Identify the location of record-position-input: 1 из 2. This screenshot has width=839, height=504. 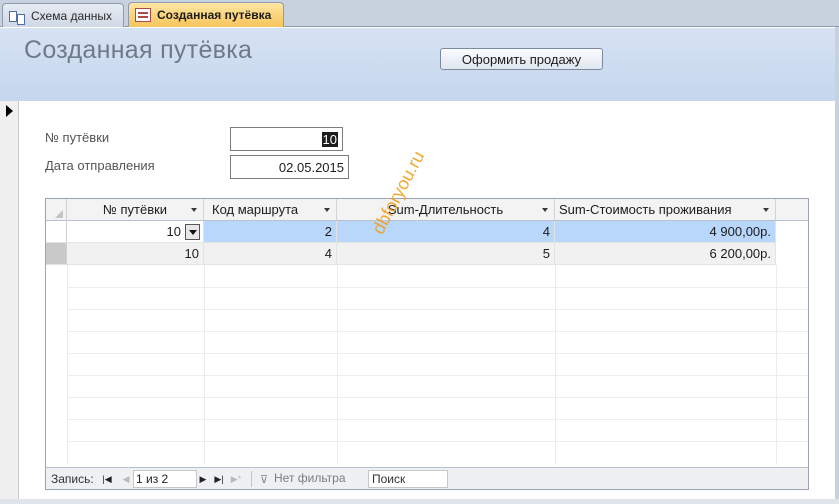
(165, 479).